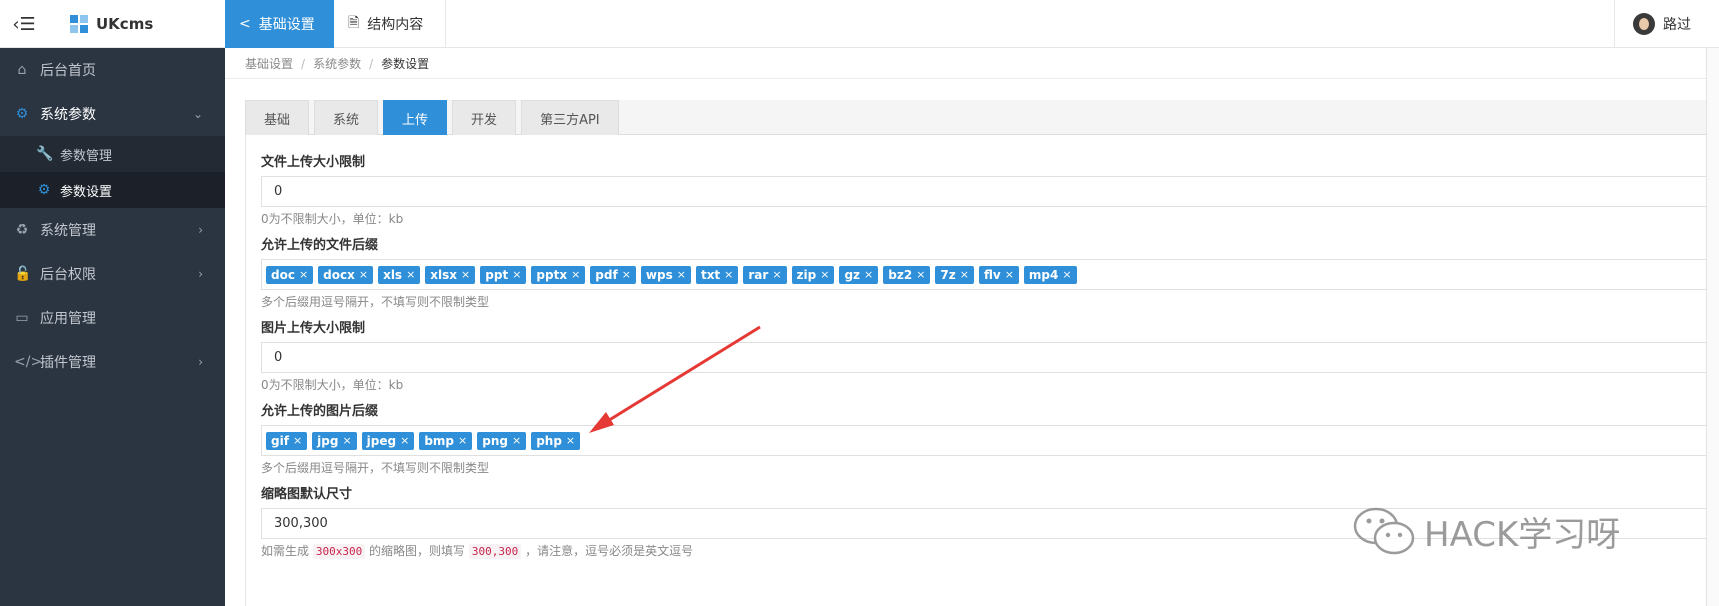 Image resolution: width=1719 pixels, height=606 pixels. What do you see at coordinates (68, 275) in the screenshot?
I see `sidebar-item-label: 后台权限` at bounding box center [68, 275].